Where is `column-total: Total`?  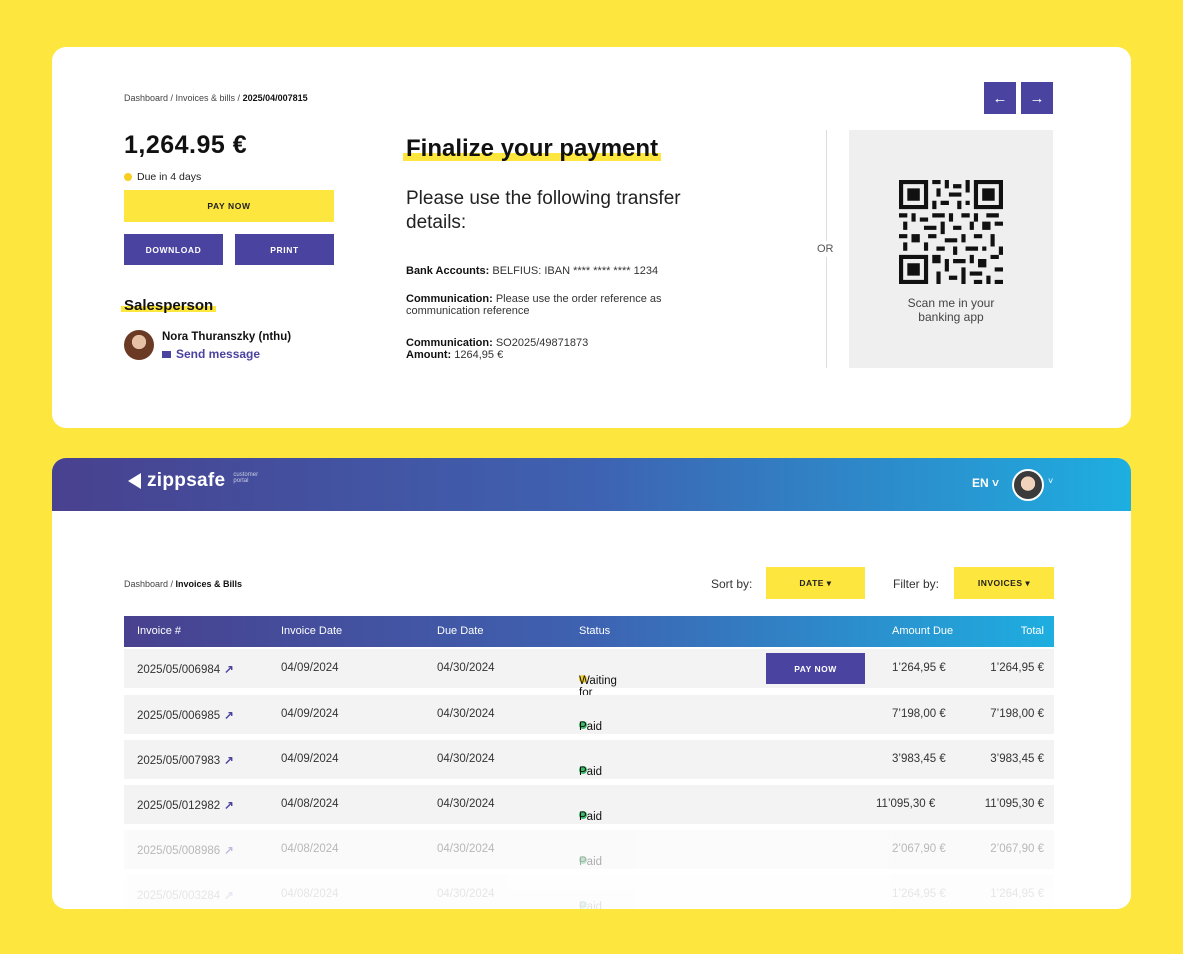
column-total: Total is located at coordinates (1032, 631).